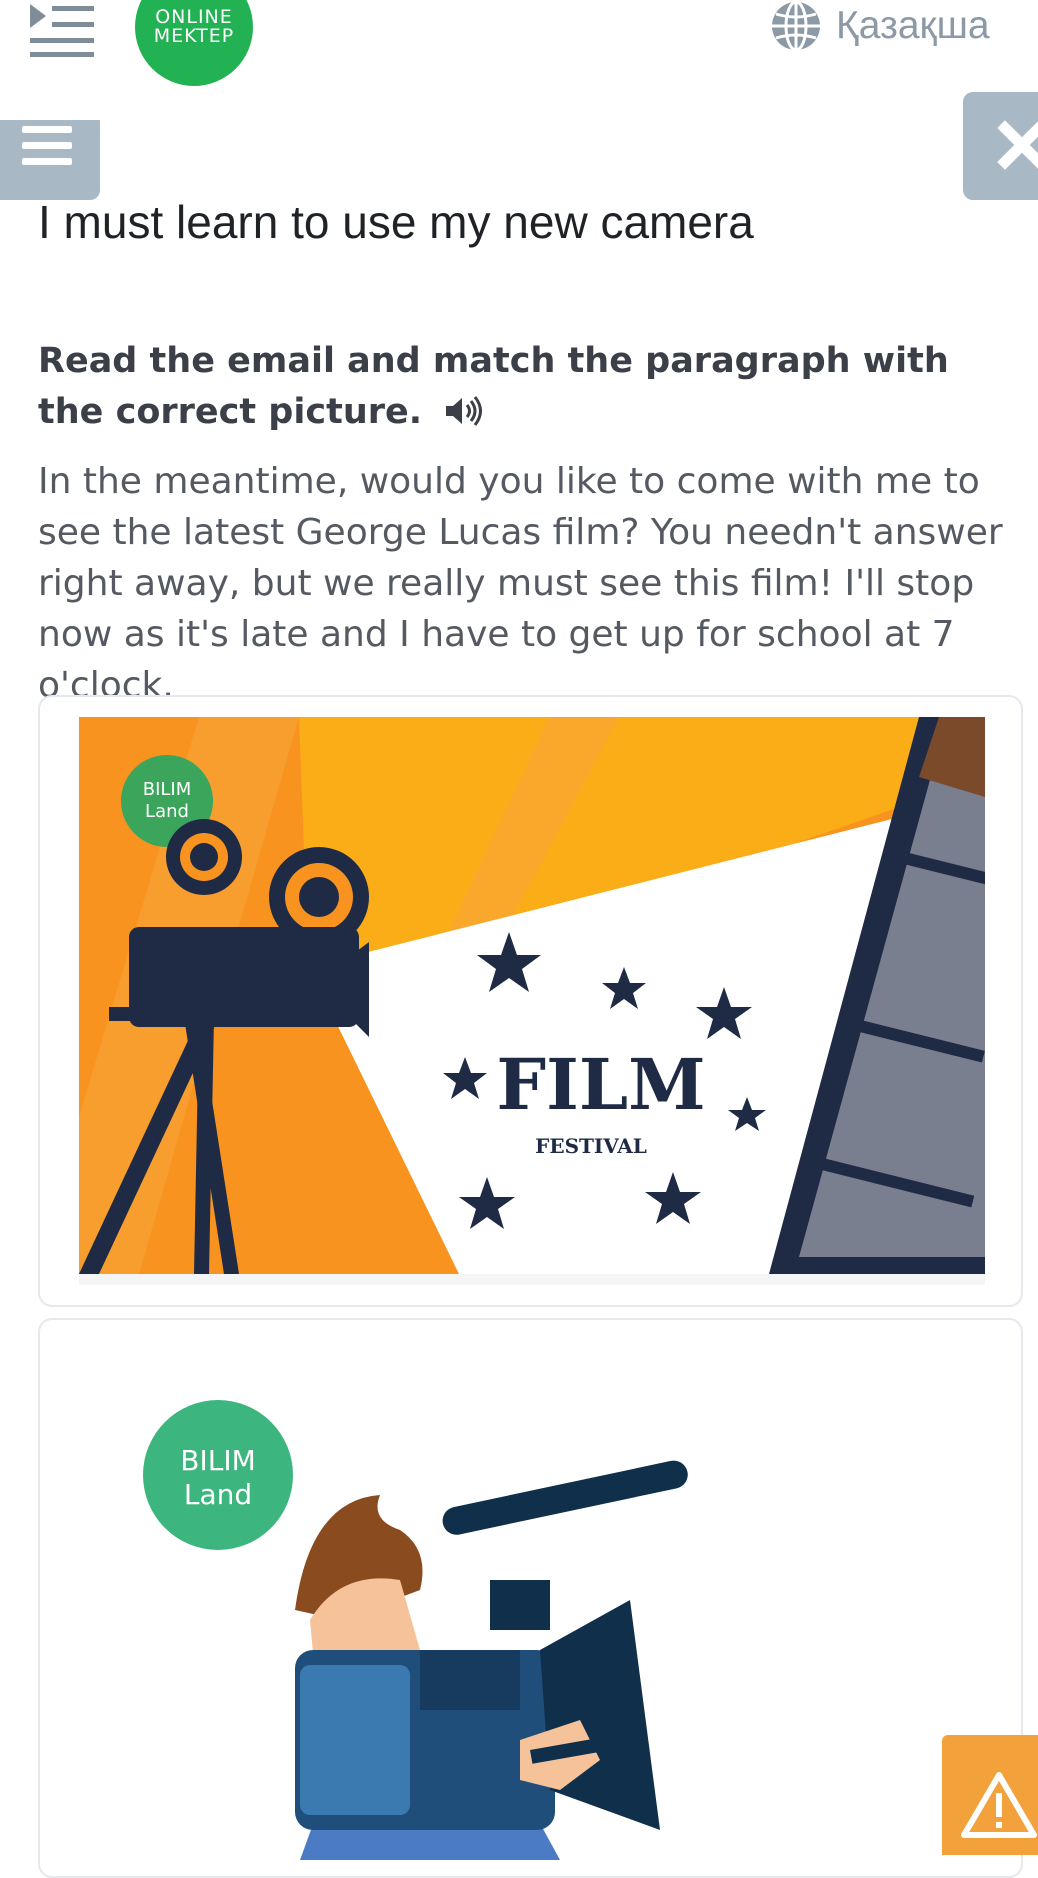 The height and width of the screenshot is (1878, 1038). What do you see at coordinates (600, 1084) in the screenshot?
I see `poster-title: FILM` at bounding box center [600, 1084].